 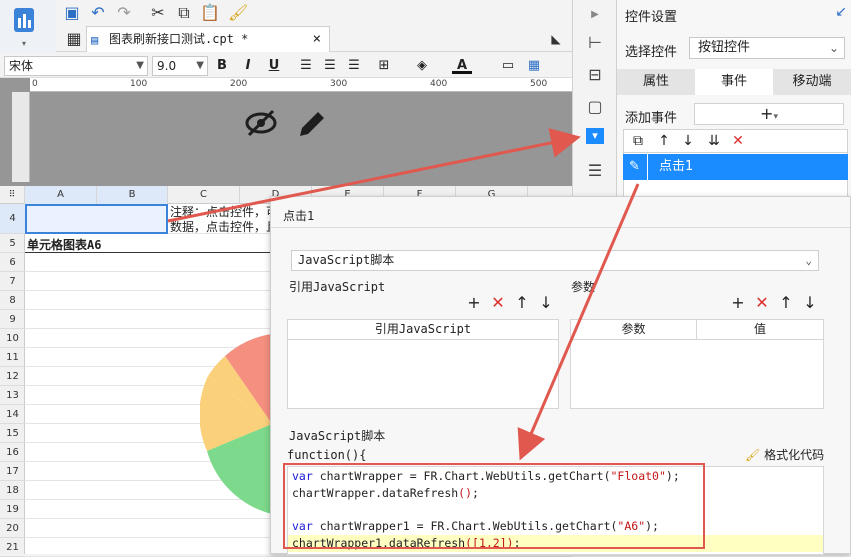 I want to click on redo-icon: ↷, so click(x=124, y=13).